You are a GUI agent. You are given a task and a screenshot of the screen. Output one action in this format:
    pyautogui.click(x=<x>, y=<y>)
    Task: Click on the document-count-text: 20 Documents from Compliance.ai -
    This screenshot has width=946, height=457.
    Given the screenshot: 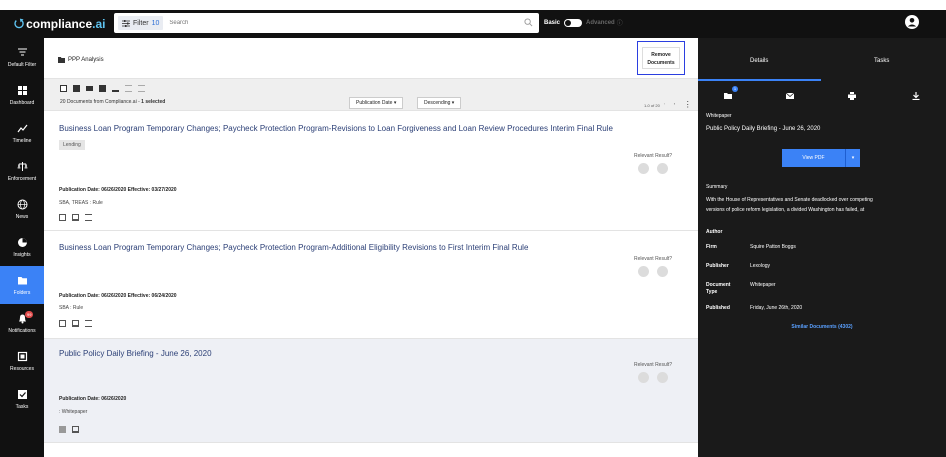 What is the action you would take?
    pyautogui.click(x=101, y=102)
    